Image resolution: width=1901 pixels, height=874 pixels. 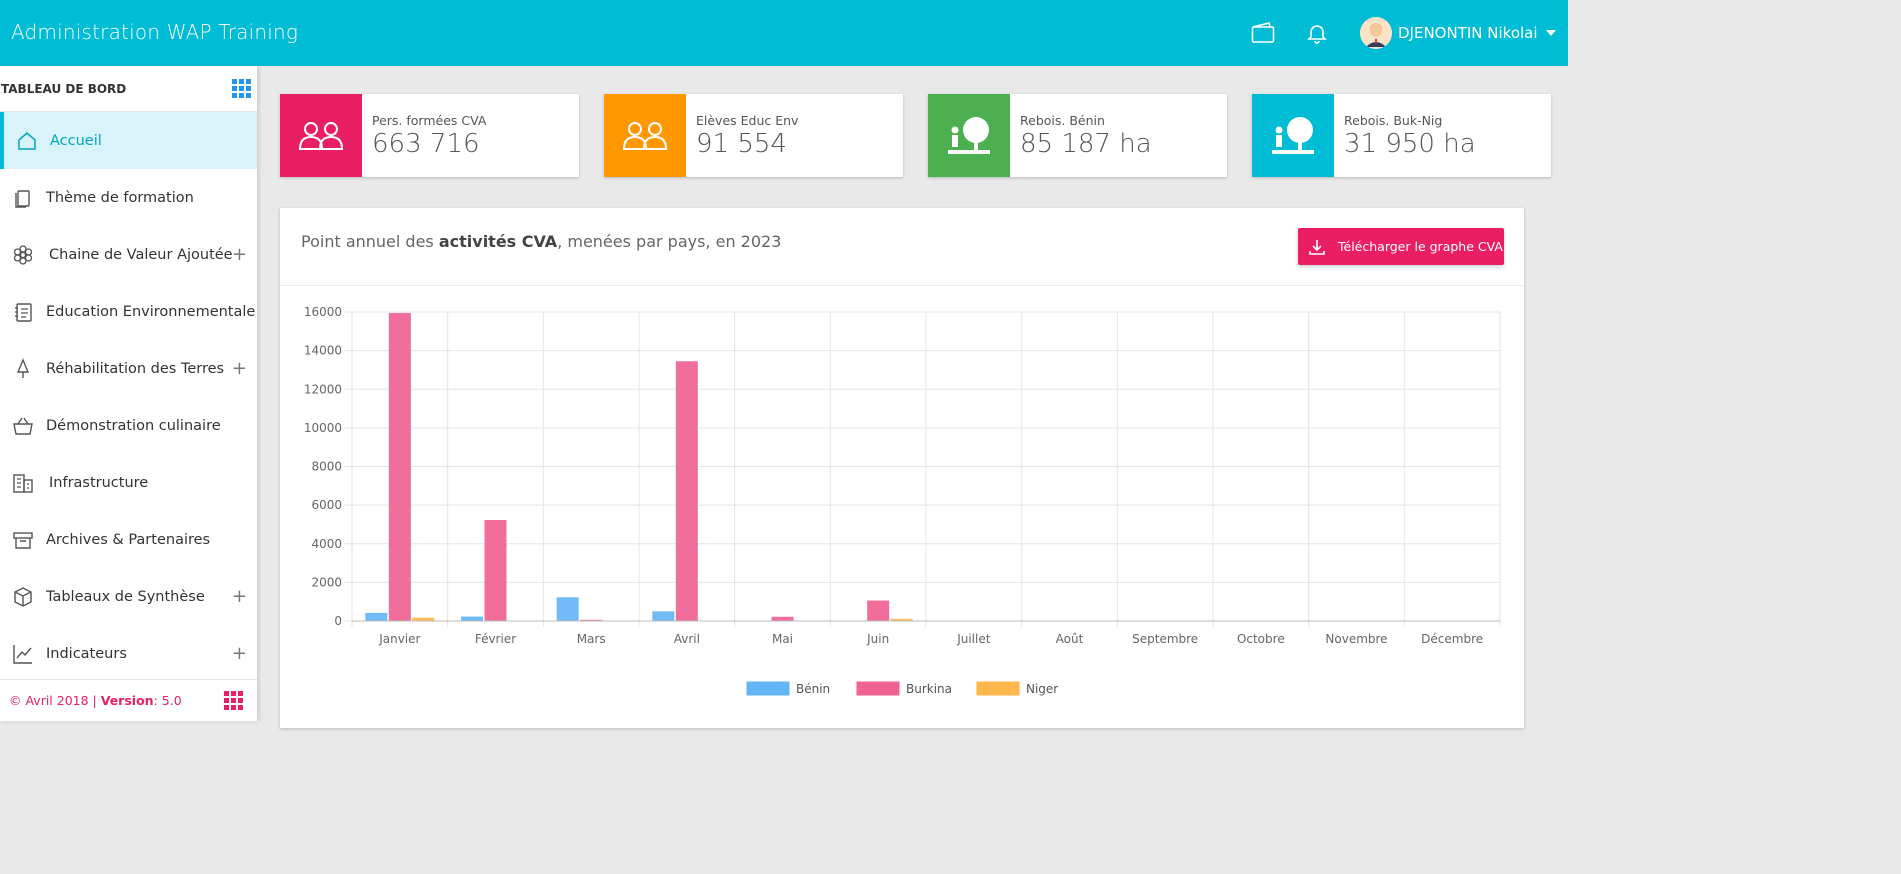 I want to click on sidebar-title: TABLEAU DE BORD, so click(x=64, y=88).